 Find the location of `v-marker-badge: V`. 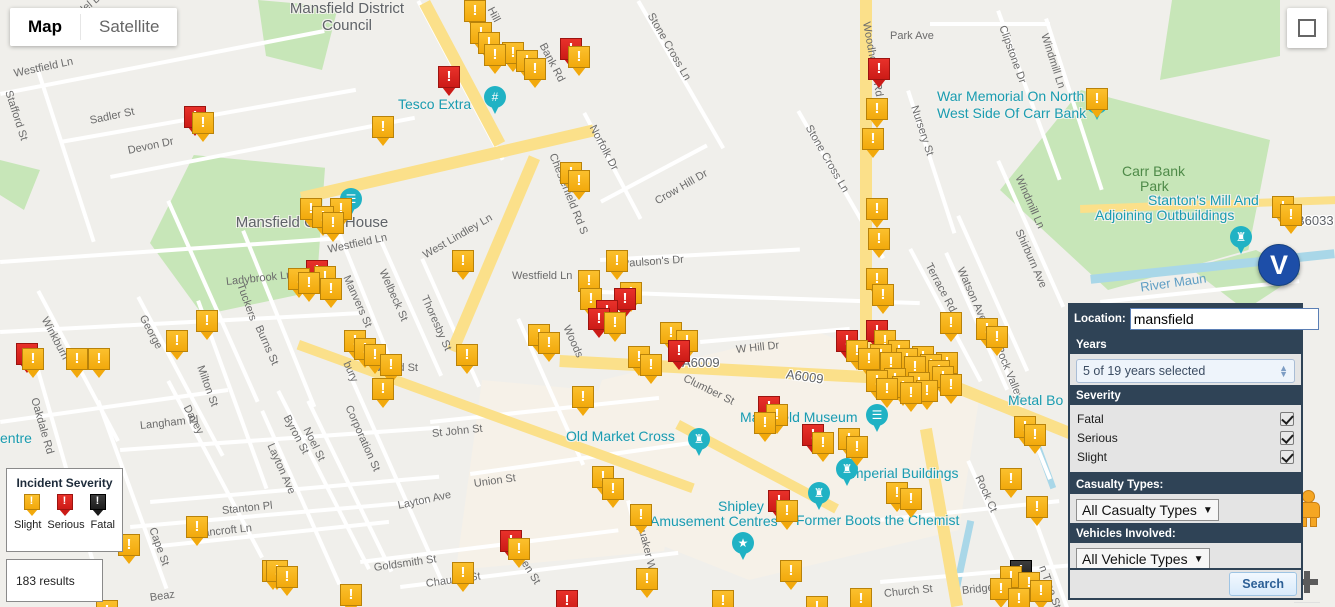

v-marker-badge: V is located at coordinates (1279, 265).